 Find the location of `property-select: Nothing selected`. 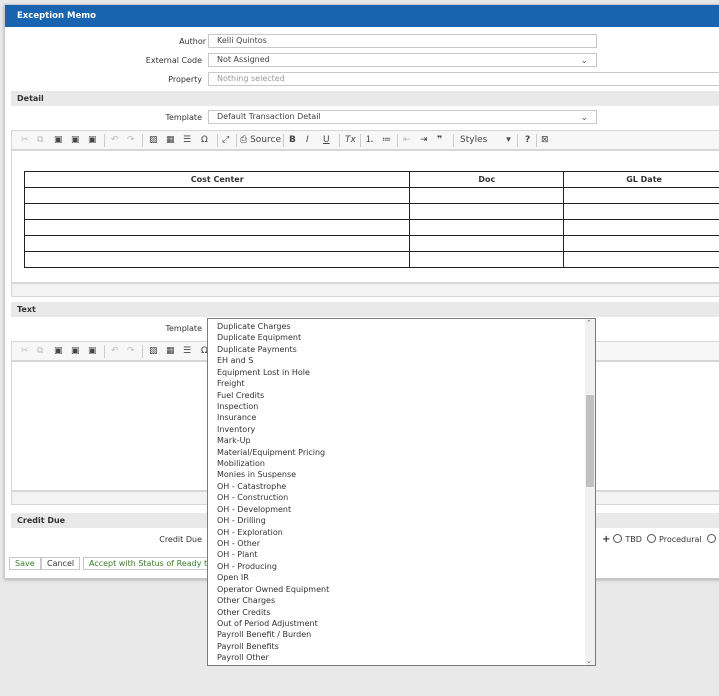

property-select: Nothing selected is located at coordinates (463, 79).